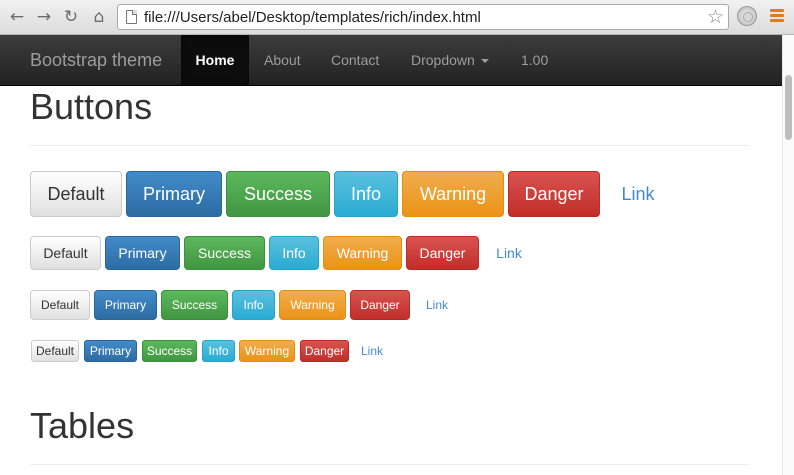 This screenshot has width=794, height=475. What do you see at coordinates (174, 194) in the screenshot?
I see `primary-button-large: Primary` at bounding box center [174, 194].